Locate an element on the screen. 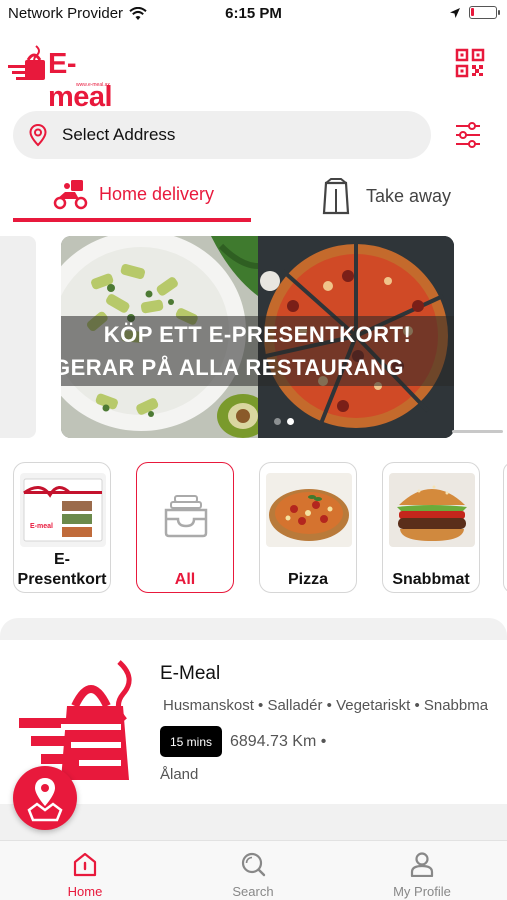 The width and height of the screenshot is (507, 900). category-next-peek is located at coordinates (505, 527).